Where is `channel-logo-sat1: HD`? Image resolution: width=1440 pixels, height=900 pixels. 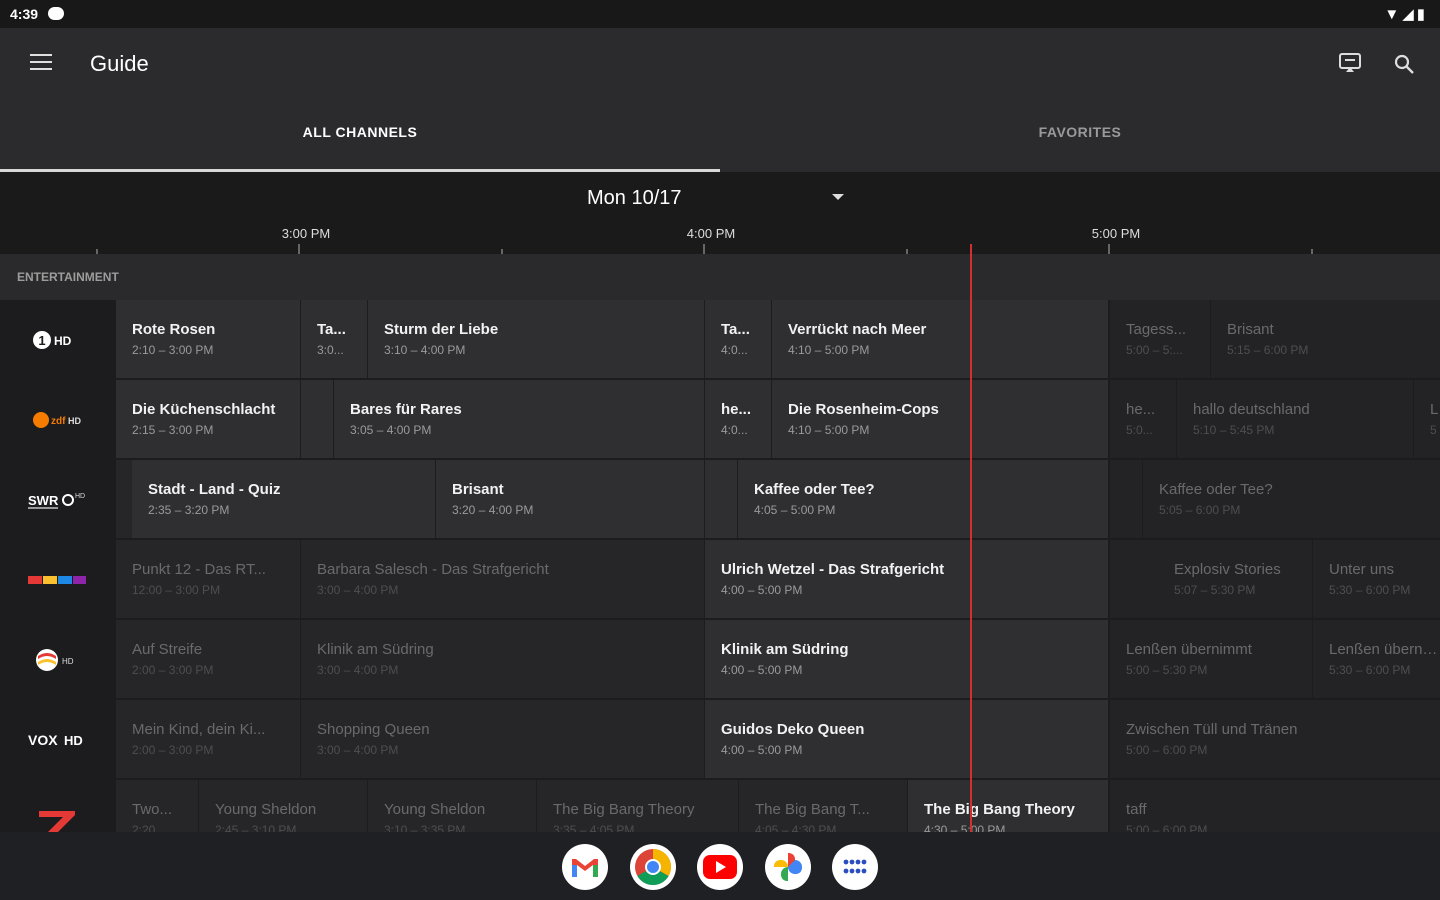
channel-logo-sat1: HD is located at coordinates (57, 660).